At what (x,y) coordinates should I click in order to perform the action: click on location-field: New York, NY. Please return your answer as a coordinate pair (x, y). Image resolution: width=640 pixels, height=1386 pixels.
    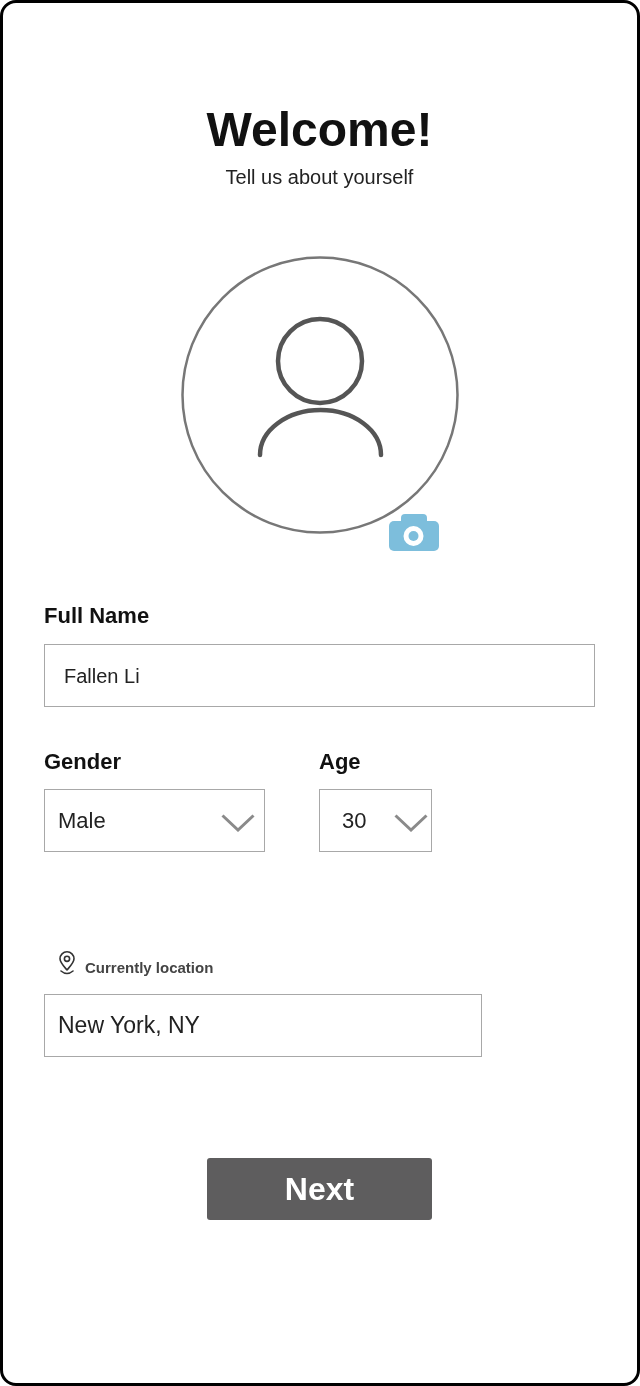
    Looking at the image, I should click on (263, 1025).